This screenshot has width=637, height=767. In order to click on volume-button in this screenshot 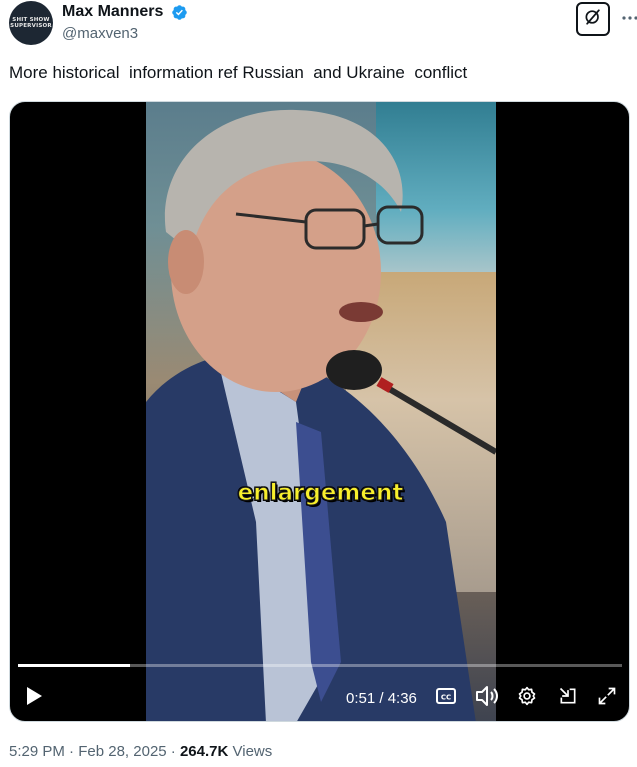, I will do `click(487, 698)`.